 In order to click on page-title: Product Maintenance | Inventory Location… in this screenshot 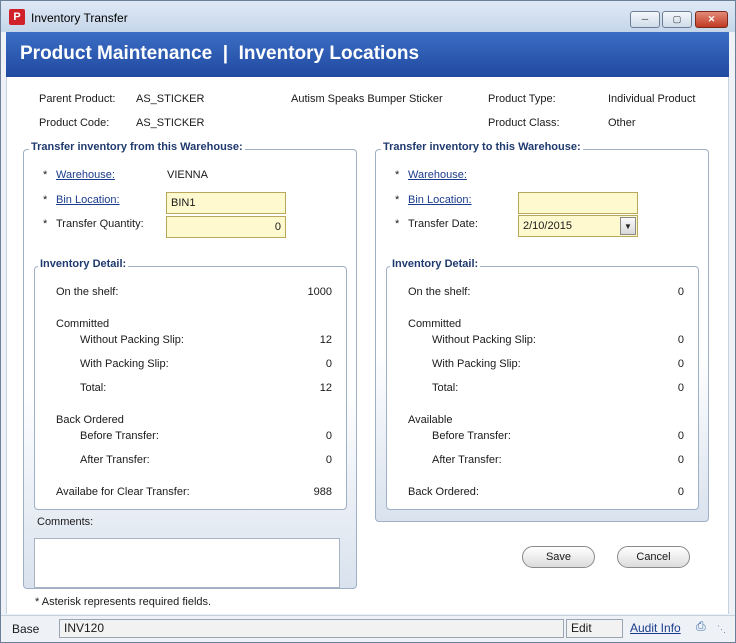, I will do `click(220, 53)`.